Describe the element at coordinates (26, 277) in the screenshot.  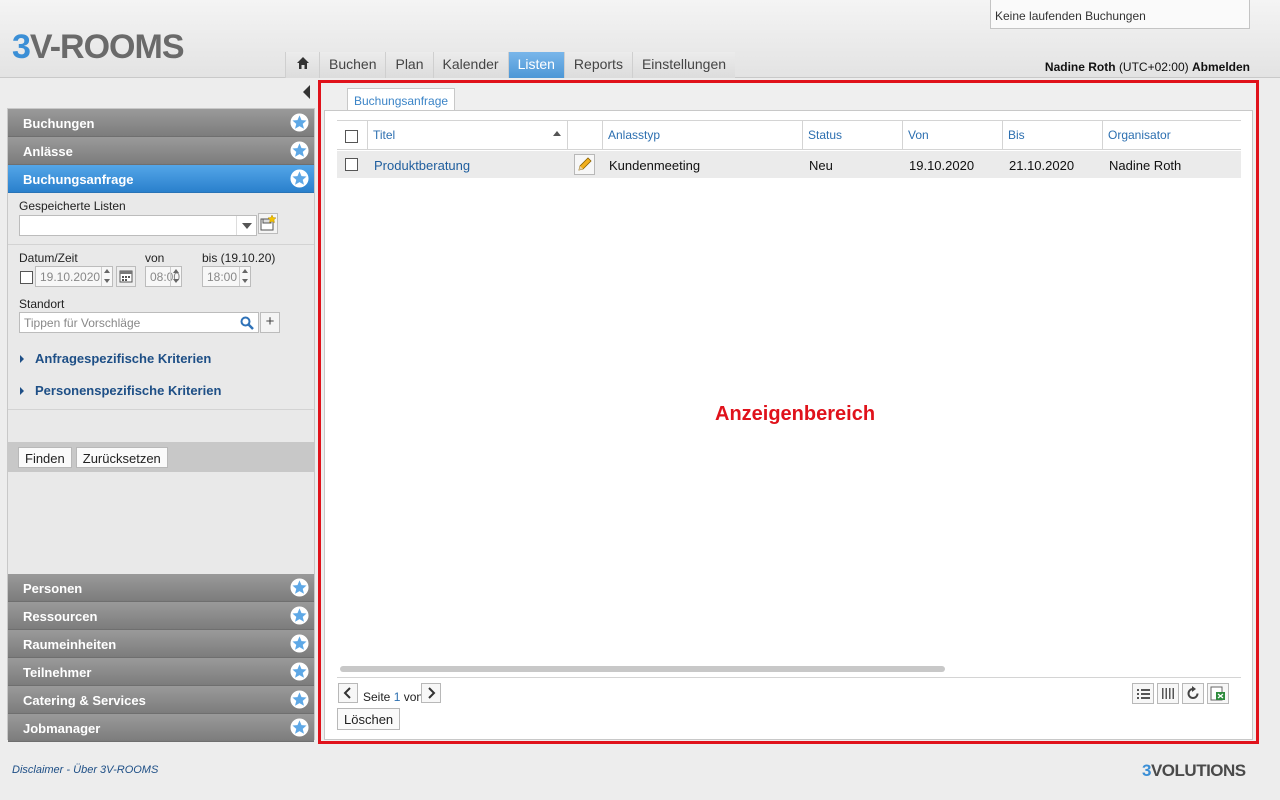
I see `datetime-checkbox` at that location.